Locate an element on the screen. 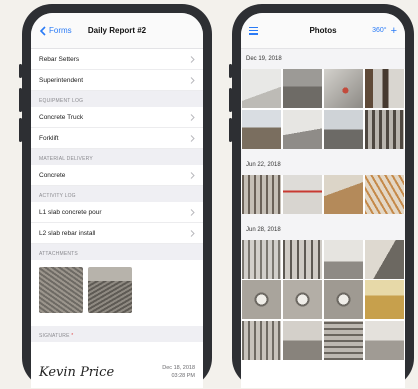 The image size is (418, 389). signature-header-label: SIGNATURE is located at coordinates (54, 336).